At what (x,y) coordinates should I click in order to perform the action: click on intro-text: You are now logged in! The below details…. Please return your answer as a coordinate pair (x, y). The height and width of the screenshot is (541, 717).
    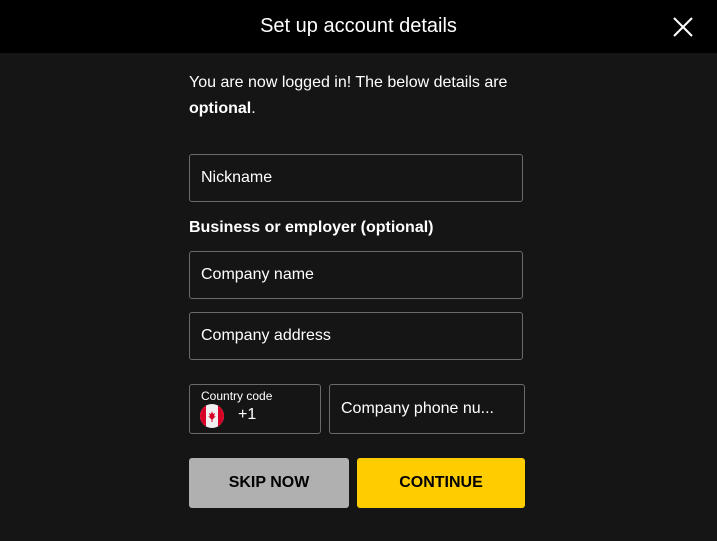
    Looking at the image, I should click on (359, 96).